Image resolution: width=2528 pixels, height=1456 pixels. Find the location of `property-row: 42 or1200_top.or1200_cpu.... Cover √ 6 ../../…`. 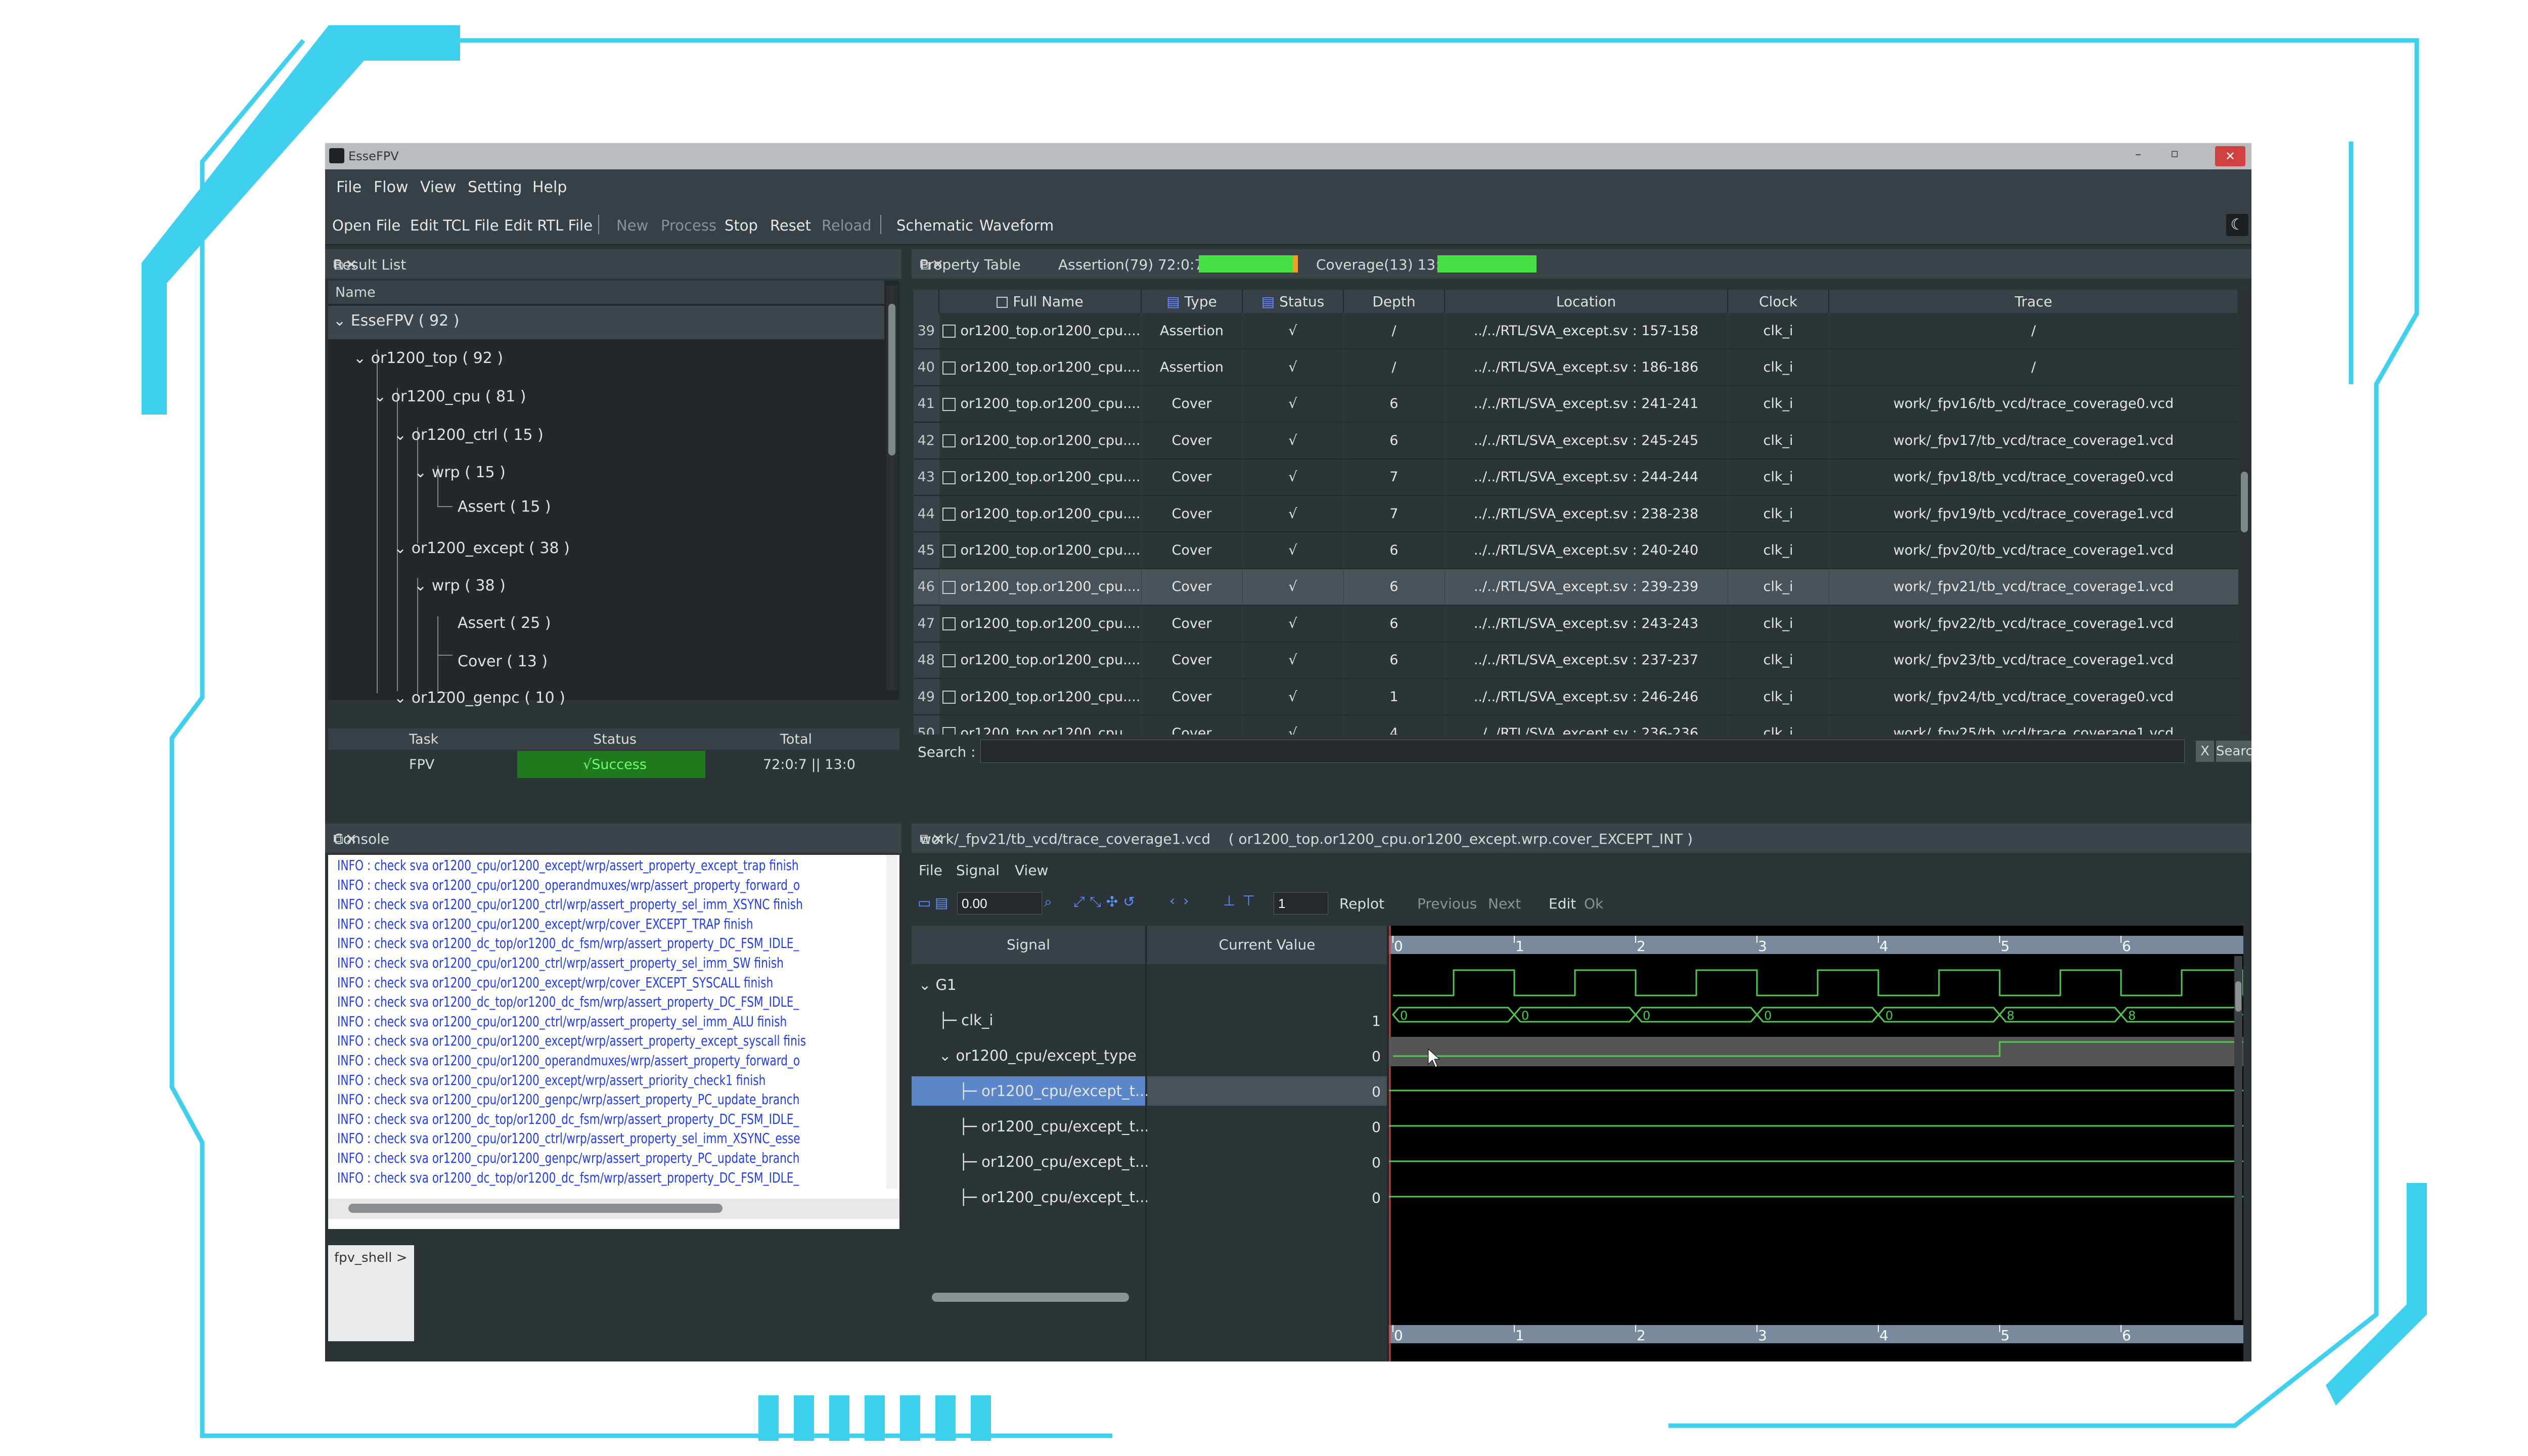

property-row: 42 or1200_top.or1200_cpu.... Cover √ 6 ../../… is located at coordinates (1576, 441).